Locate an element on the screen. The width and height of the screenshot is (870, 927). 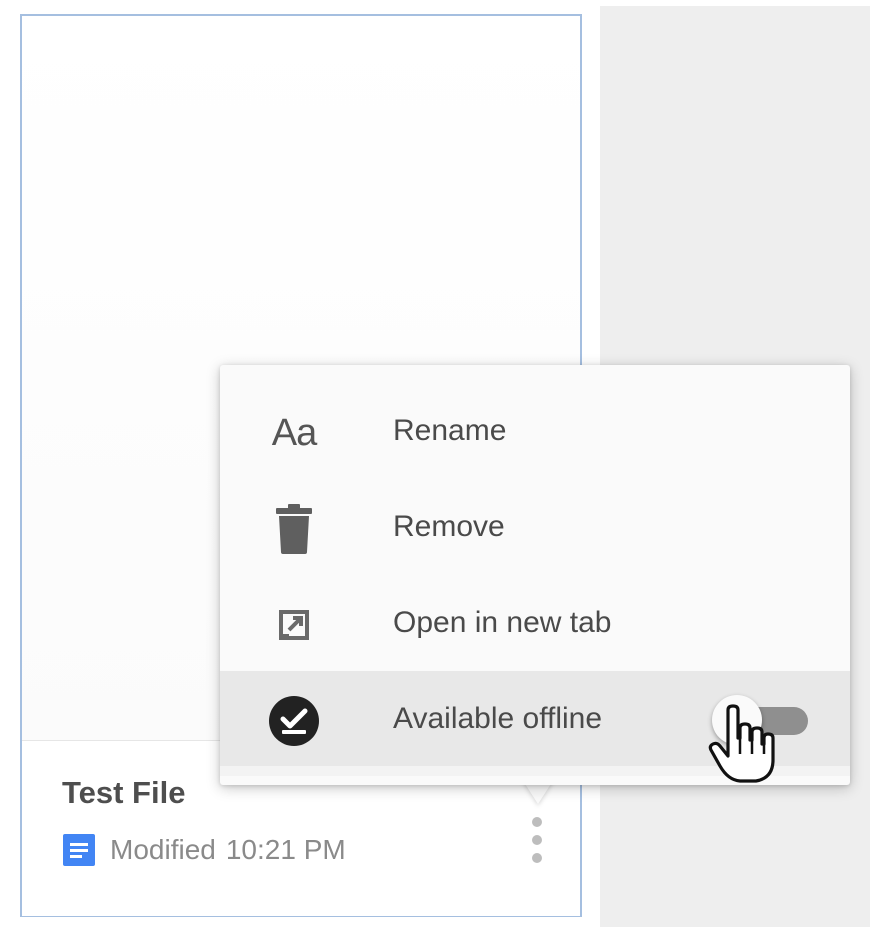
file-title: Test File is located at coordinates (124, 792).